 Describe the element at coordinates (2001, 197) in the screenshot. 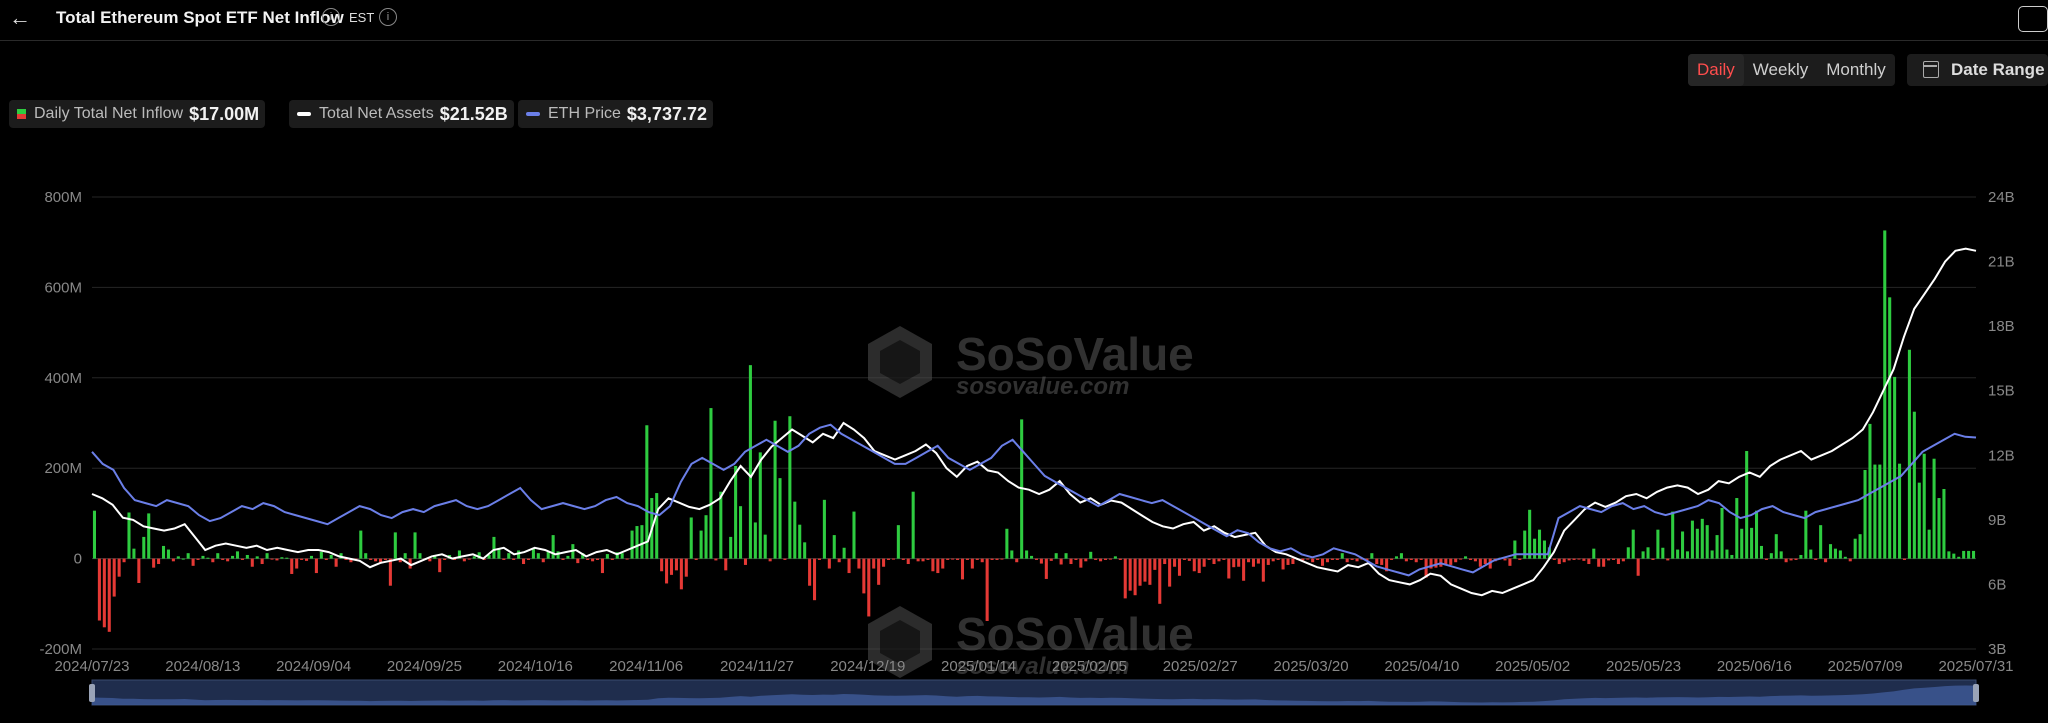

I see `y-right-tick-label: 24B` at that location.